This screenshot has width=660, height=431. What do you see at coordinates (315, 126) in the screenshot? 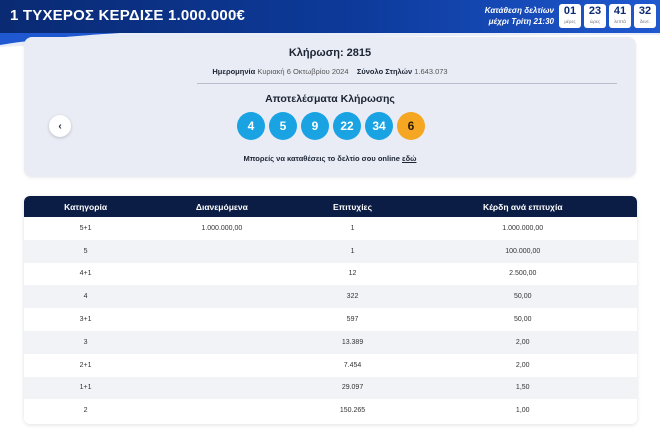
I see `number-ball: 9` at bounding box center [315, 126].